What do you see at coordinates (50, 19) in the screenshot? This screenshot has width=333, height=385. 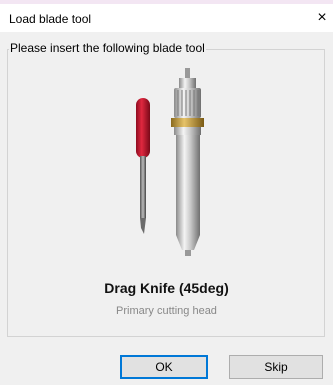 I see `window-title: Load blade tool` at bounding box center [50, 19].